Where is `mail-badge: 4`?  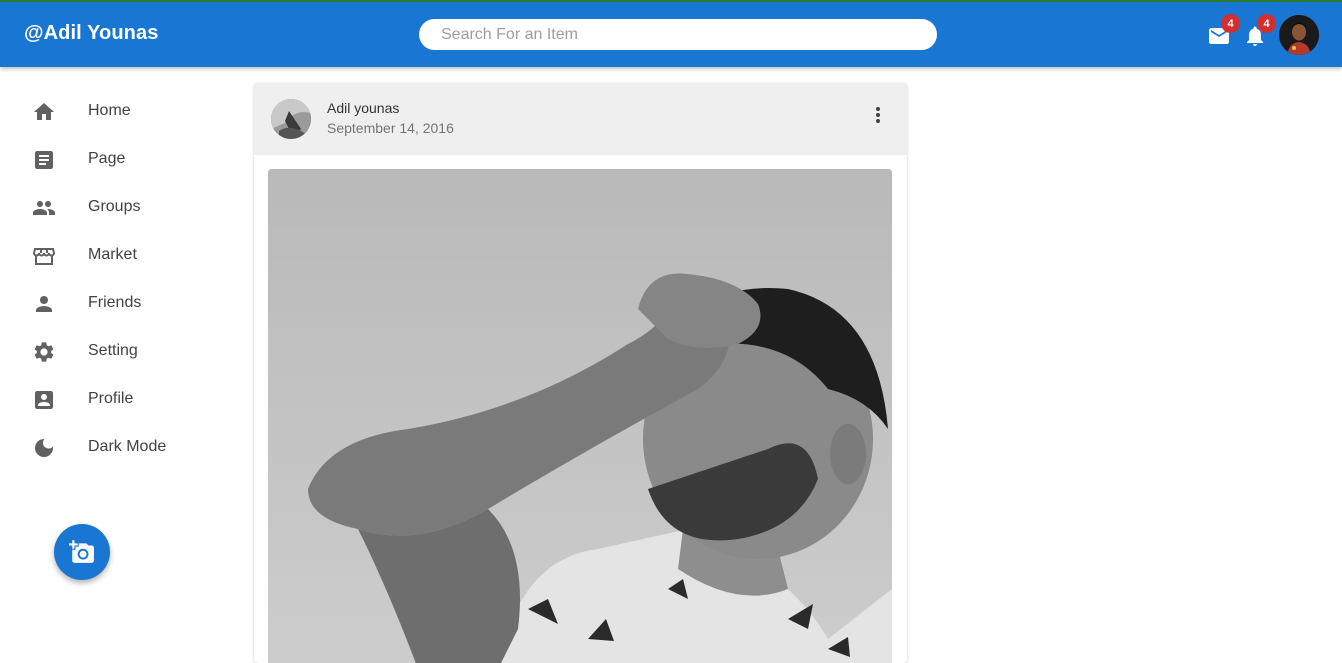 mail-badge: 4 is located at coordinates (1230, 23).